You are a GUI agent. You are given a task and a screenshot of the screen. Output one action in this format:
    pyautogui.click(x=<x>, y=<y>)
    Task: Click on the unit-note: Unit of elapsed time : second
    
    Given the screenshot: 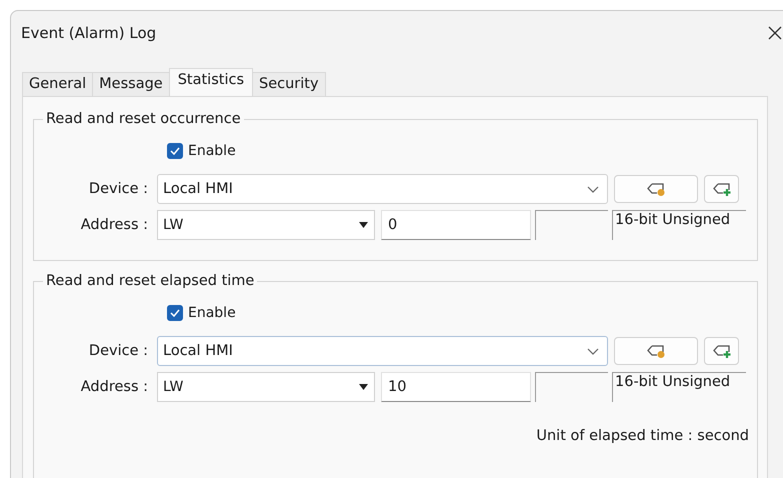 What is the action you would take?
    pyautogui.click(x=642, y=436)
    